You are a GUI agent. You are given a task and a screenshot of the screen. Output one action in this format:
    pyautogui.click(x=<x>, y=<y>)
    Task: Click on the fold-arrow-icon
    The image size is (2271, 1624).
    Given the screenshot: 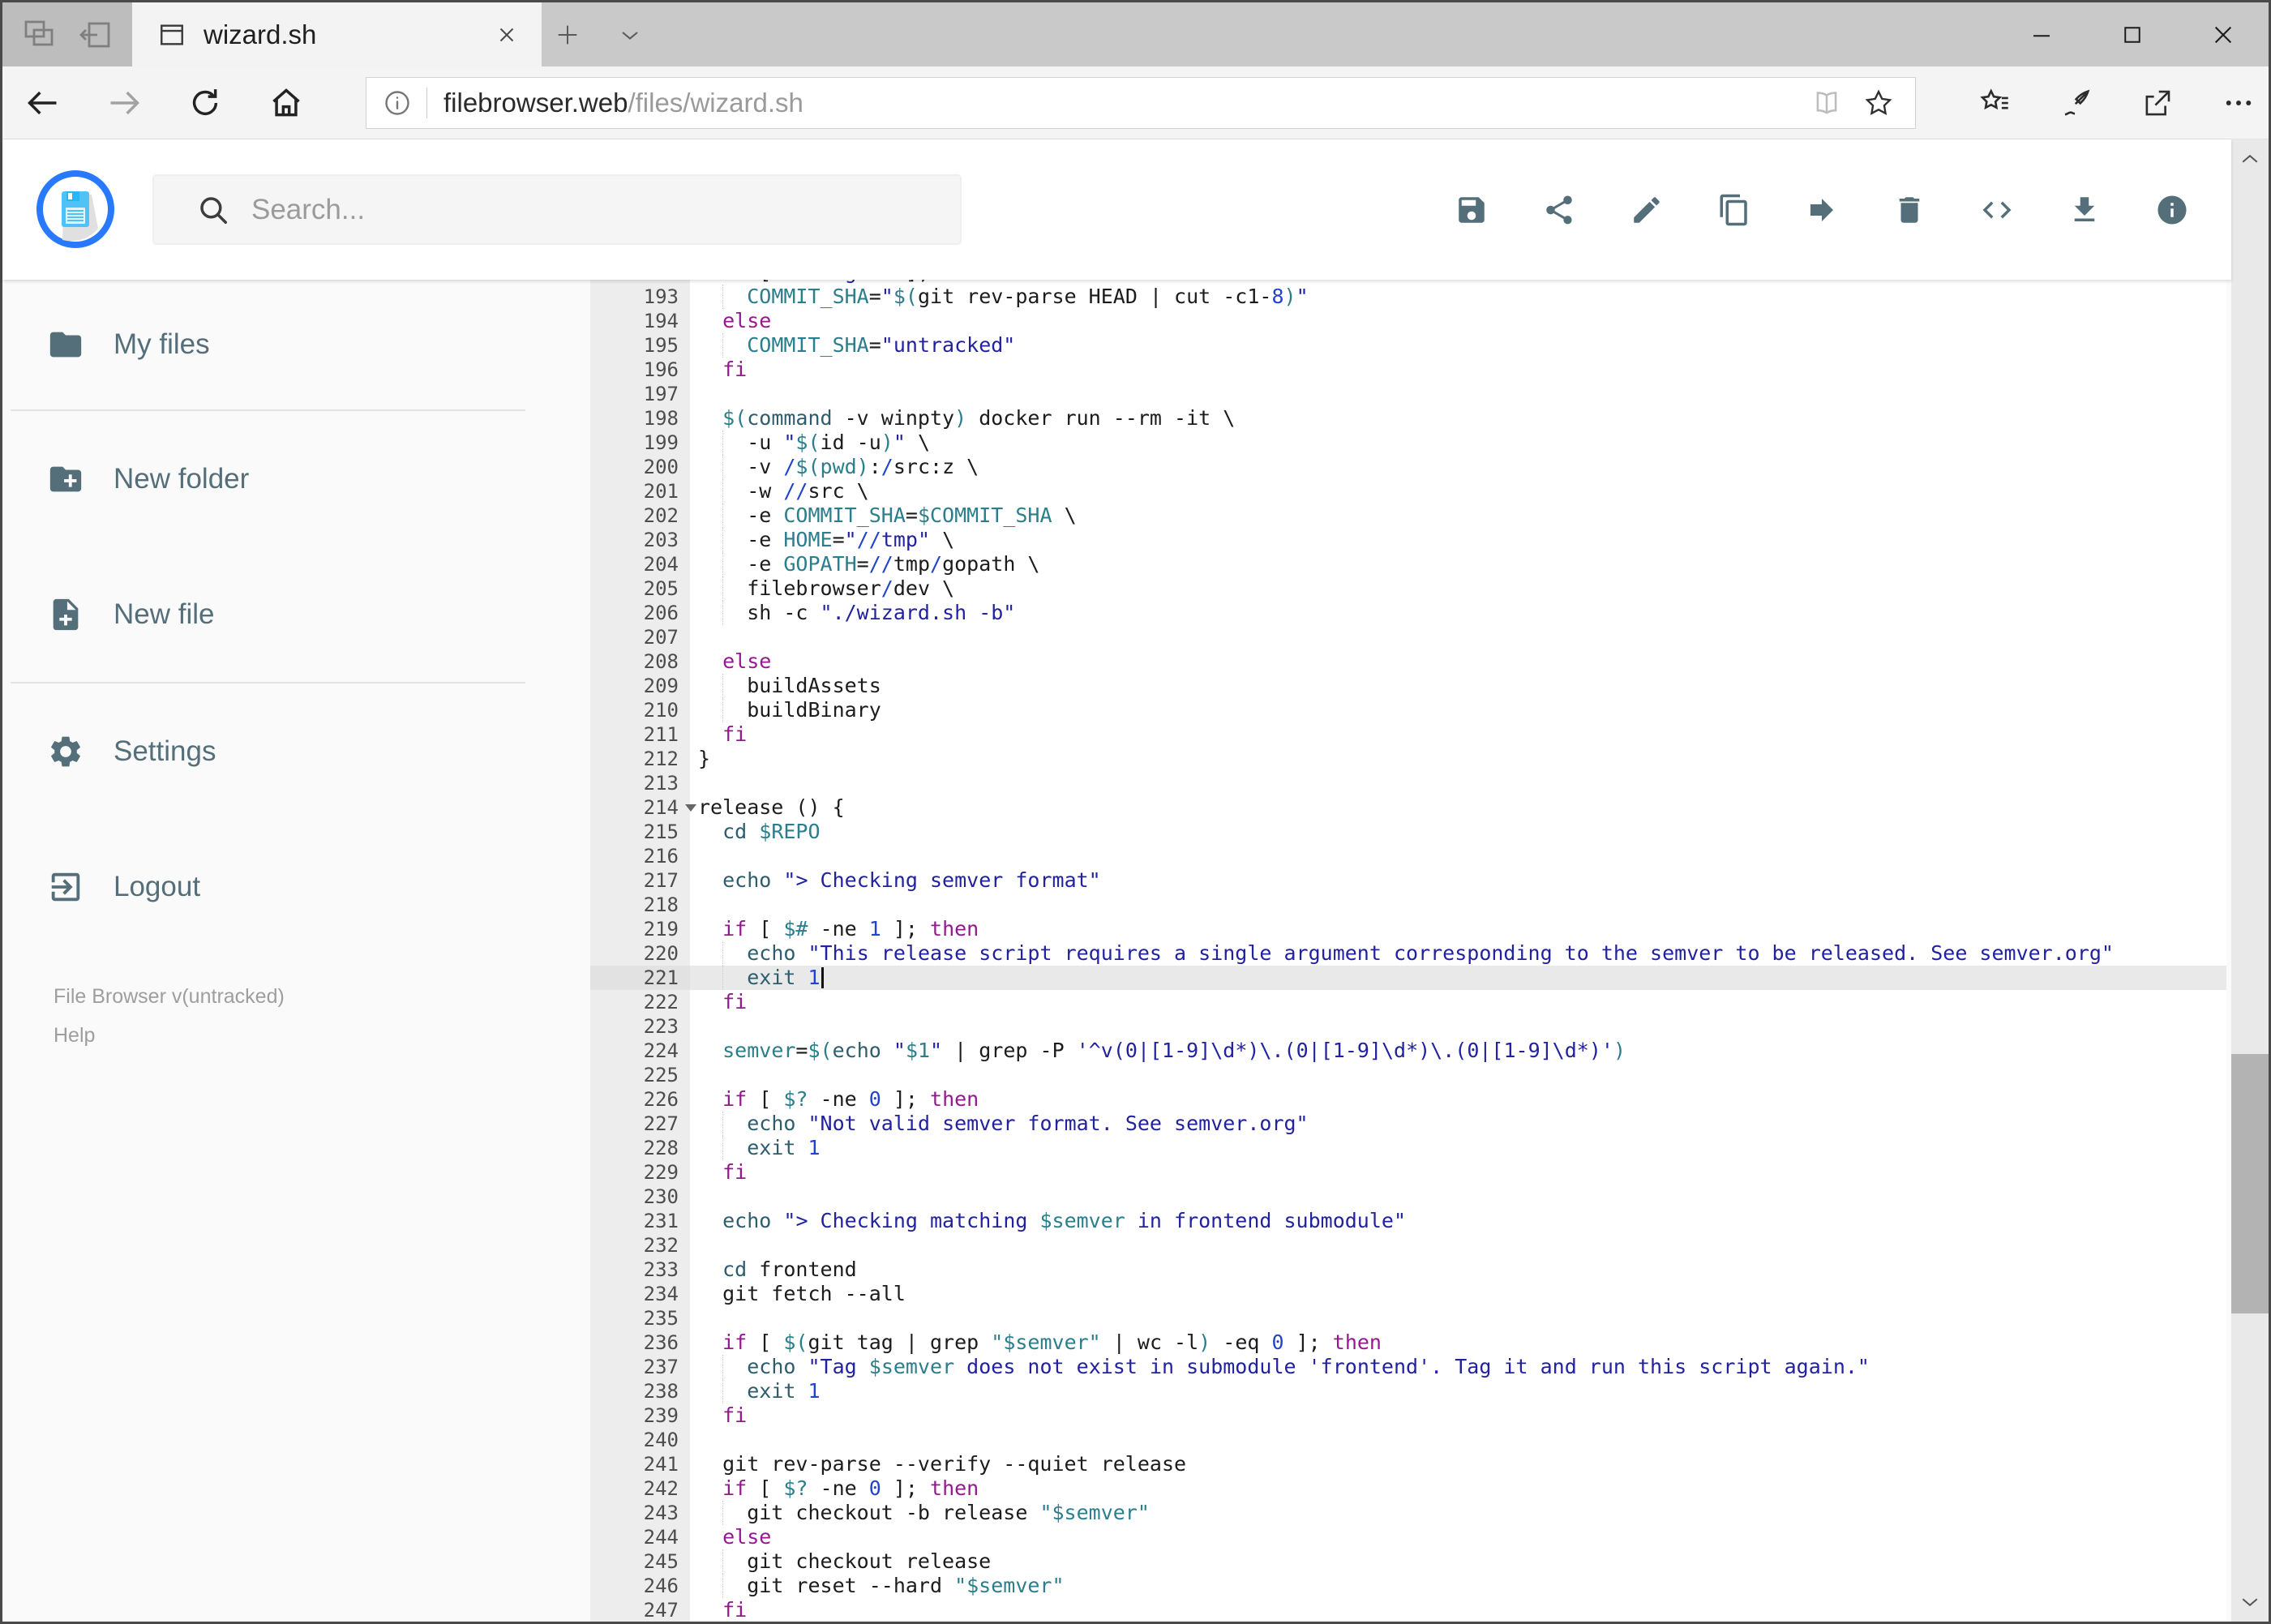 What is the action you would take?
    pyautogui.click(x=690, y=808)
    